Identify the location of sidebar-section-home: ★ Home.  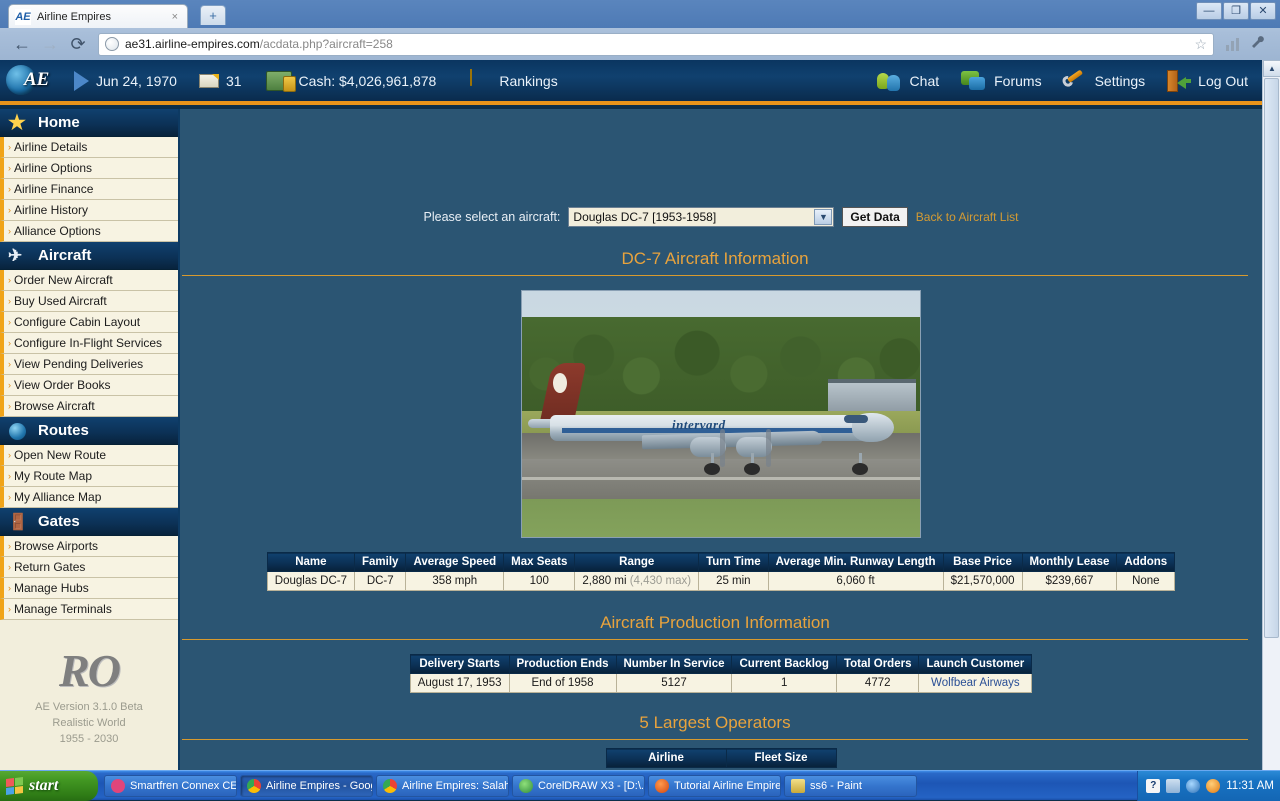
(89, 123).